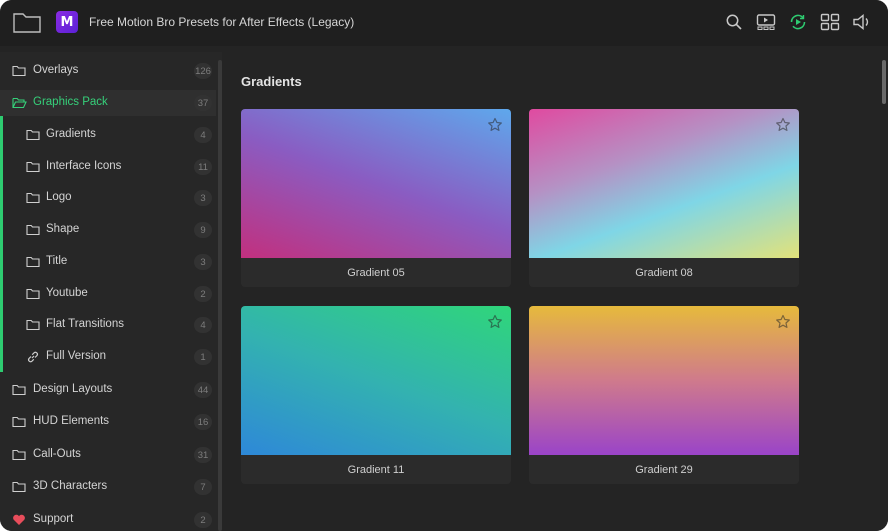  What do you see at coordinates (108, 262) in the screenshot?
I see `sidebar-item-title: Title 3` at bounding box center [108, 262].